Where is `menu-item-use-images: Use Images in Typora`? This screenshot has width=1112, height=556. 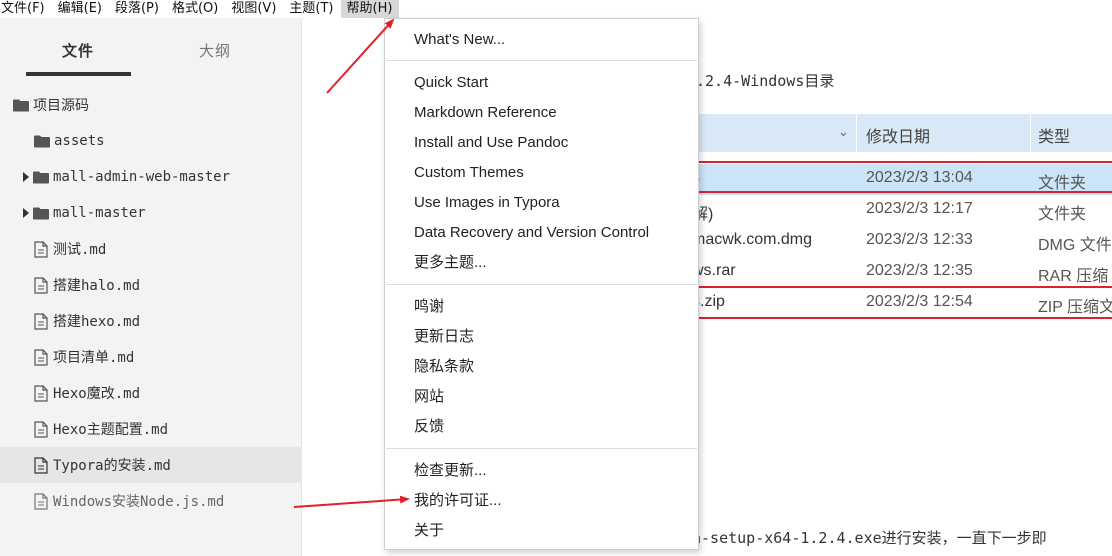 menu-item-use-images: Use Images in Typora is located at coordinates (487, 203).